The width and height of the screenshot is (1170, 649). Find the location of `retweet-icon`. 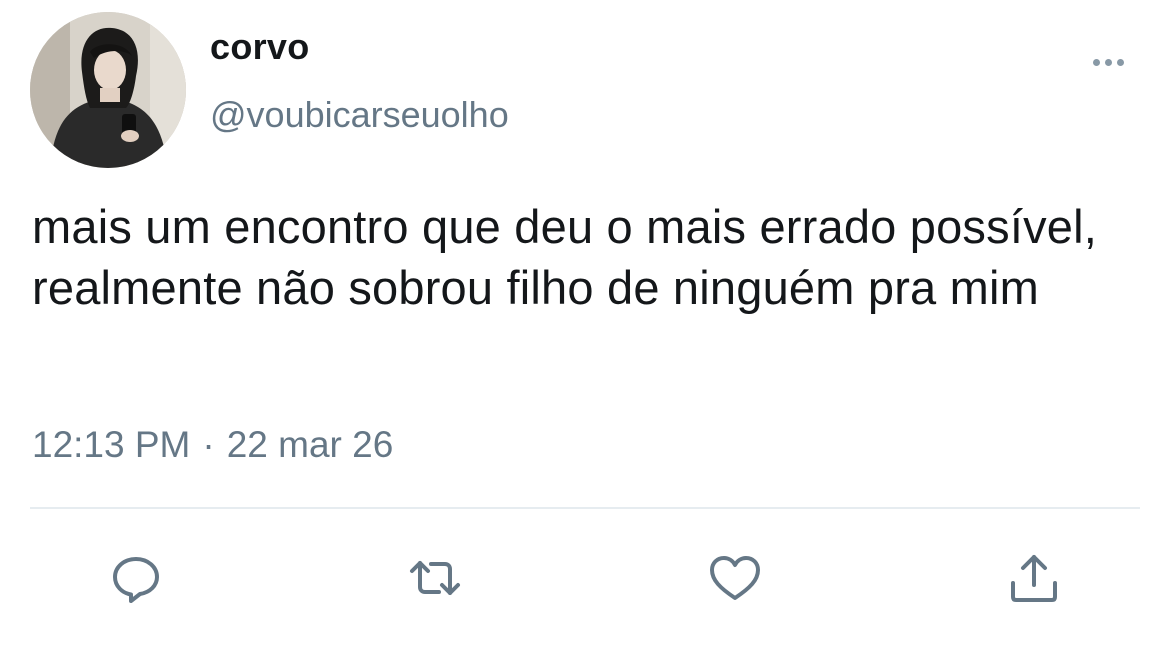

retweet-icon is located at coordinates (435, 578).